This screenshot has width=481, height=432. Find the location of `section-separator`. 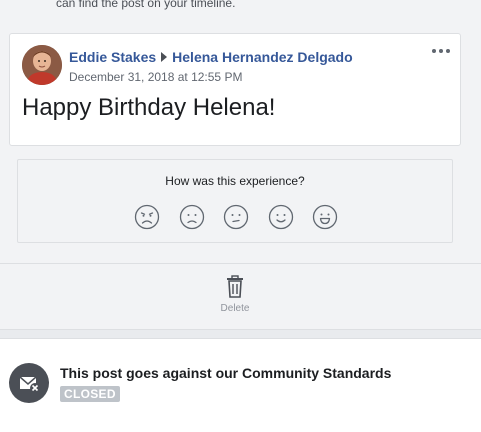

section-separator is located at coordinates (240, 334).